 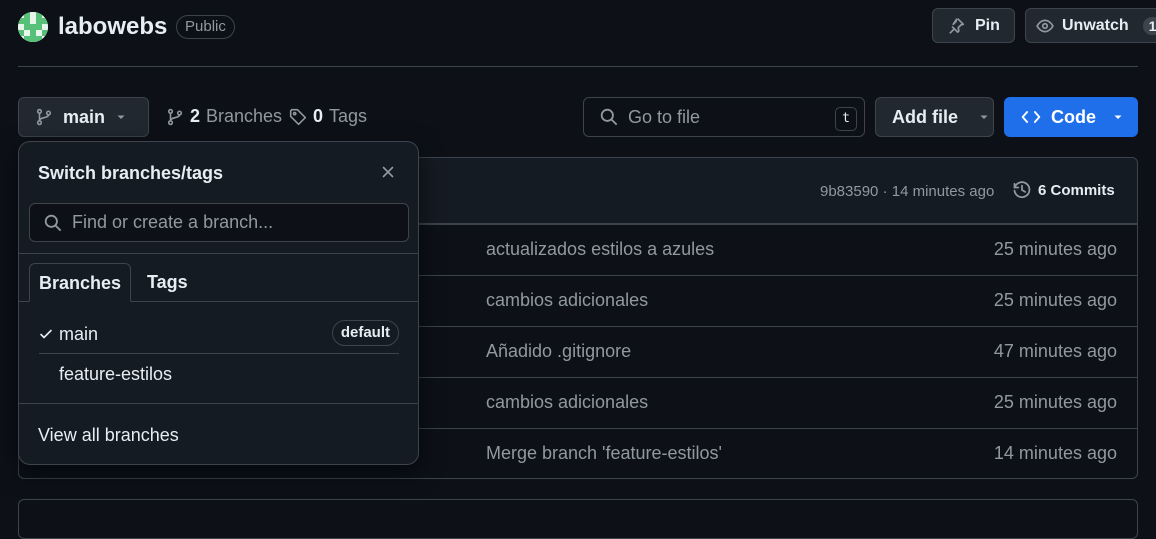 I want to click on tags-count: 0, so click(x=318, y=116).